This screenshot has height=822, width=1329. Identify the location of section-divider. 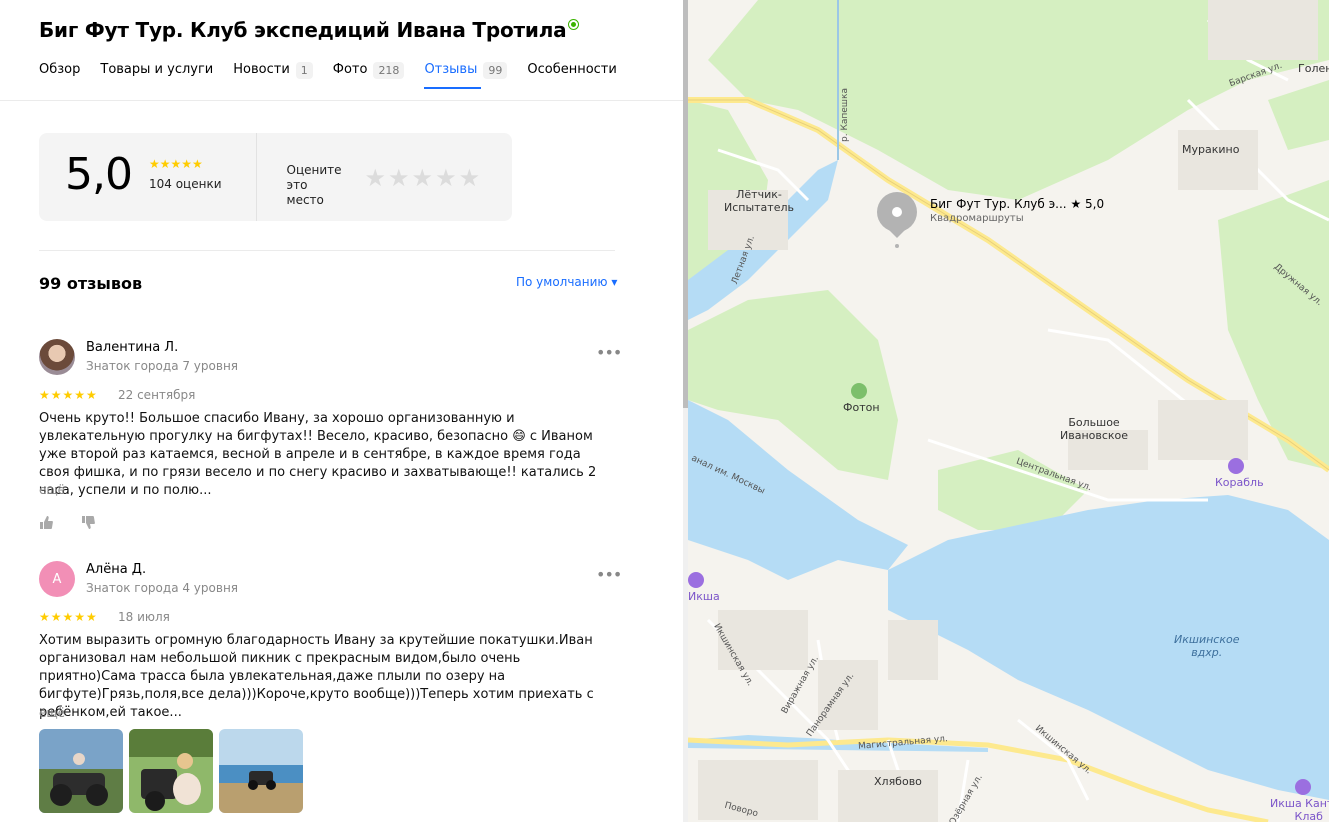
(327, 250).